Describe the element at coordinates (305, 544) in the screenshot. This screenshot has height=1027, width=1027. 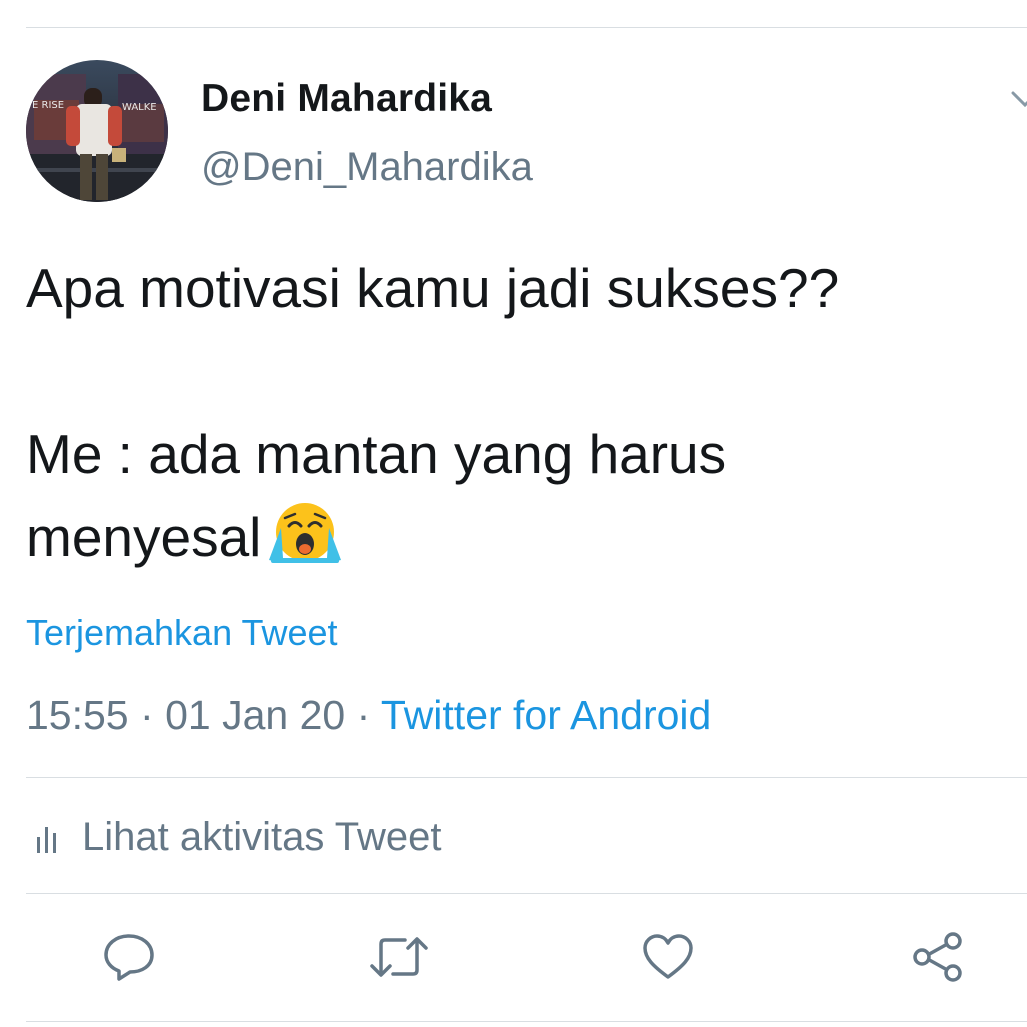
I see `loudly-crying-face-icon` at that location.